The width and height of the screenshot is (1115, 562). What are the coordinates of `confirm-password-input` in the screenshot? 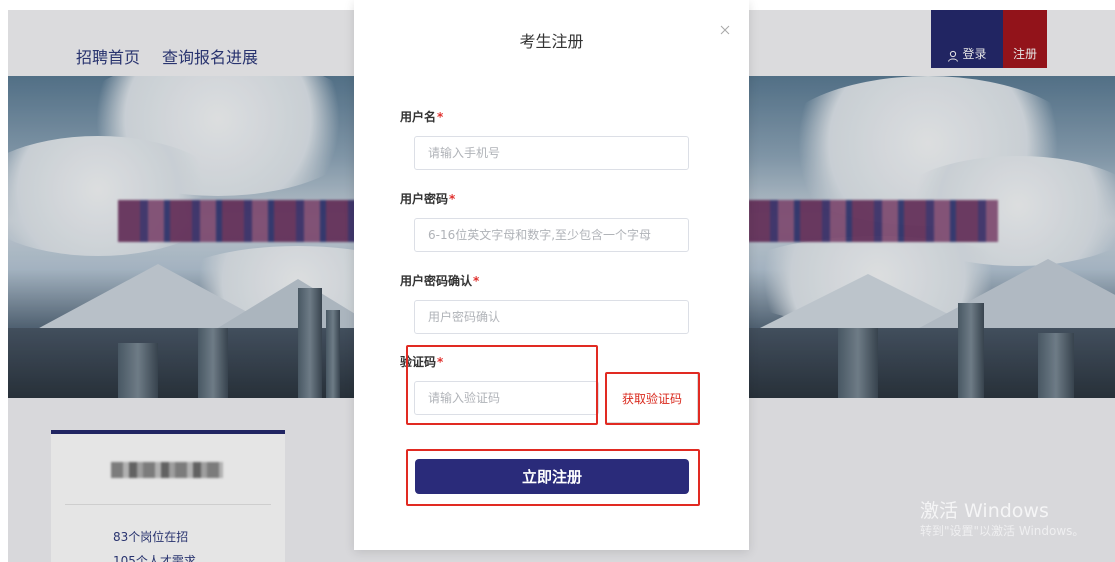 It's located at (551, 317).